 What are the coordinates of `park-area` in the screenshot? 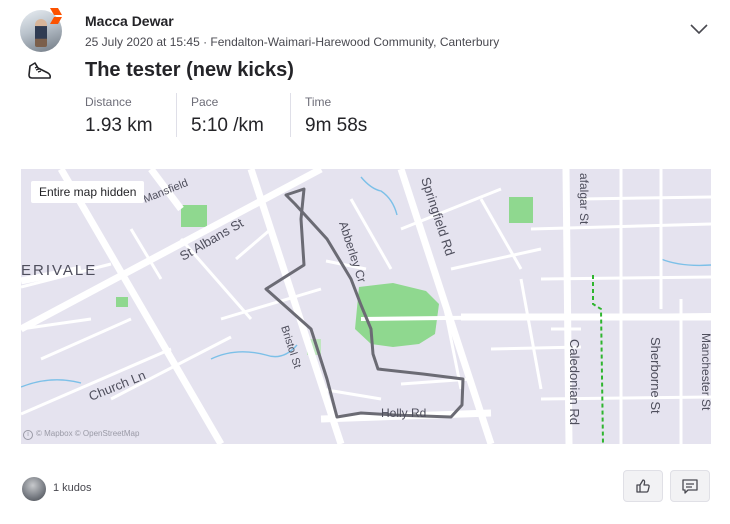 It's located at (397, 315).